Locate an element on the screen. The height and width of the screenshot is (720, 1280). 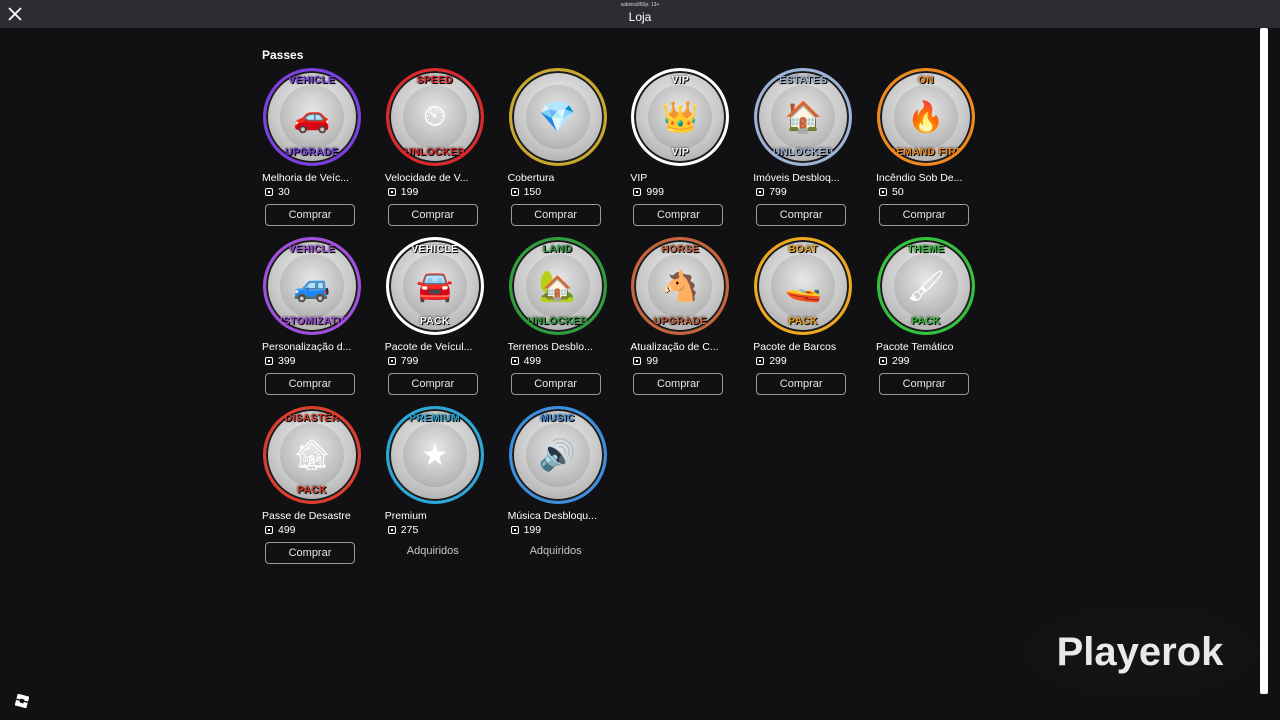
price-row: 999 is located at coordinates (680, 192).